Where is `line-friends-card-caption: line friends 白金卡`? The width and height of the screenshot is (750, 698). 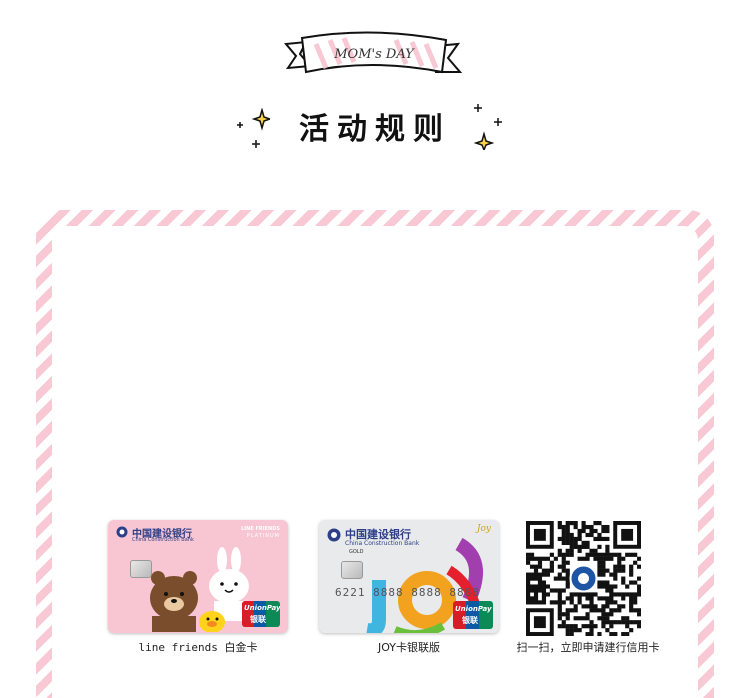 line-friends-card-caption: line friends 白金卡 is located at coordinates (198, 647).